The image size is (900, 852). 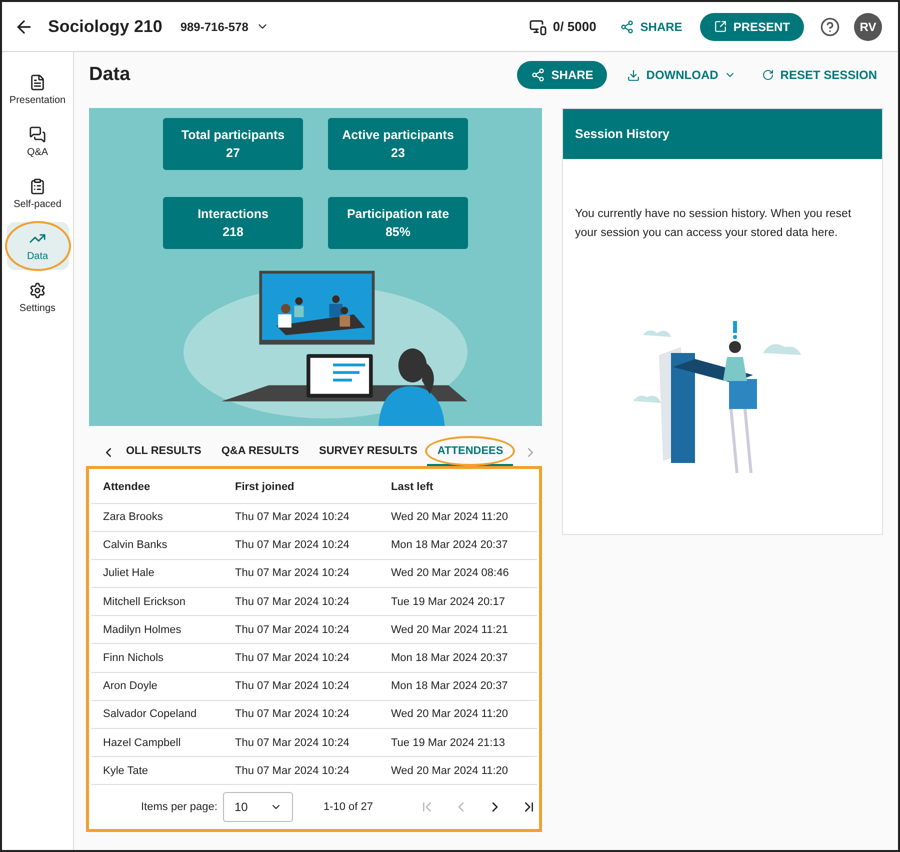 What do you see at coordinates (105, 26) in the screenshot?
I see `session-title: Sociology 210` at bounding box center [105, 26].